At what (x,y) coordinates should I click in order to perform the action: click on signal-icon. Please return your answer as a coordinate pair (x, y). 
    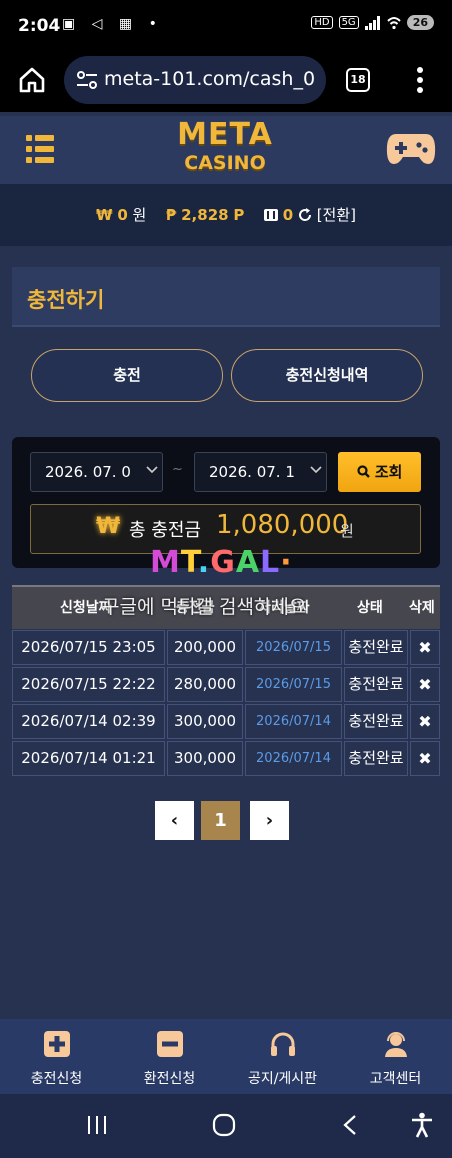
    Looking at the image, I should click on (372, 22).